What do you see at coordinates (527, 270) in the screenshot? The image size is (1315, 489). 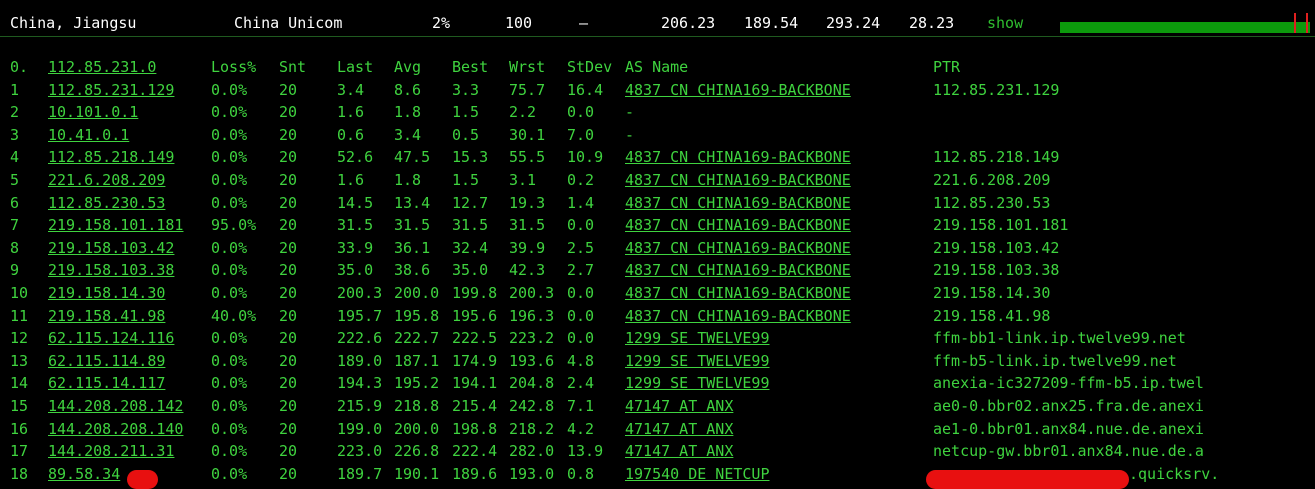 I see `cell-wrst: 42.3` at bounding box center [527, 270].